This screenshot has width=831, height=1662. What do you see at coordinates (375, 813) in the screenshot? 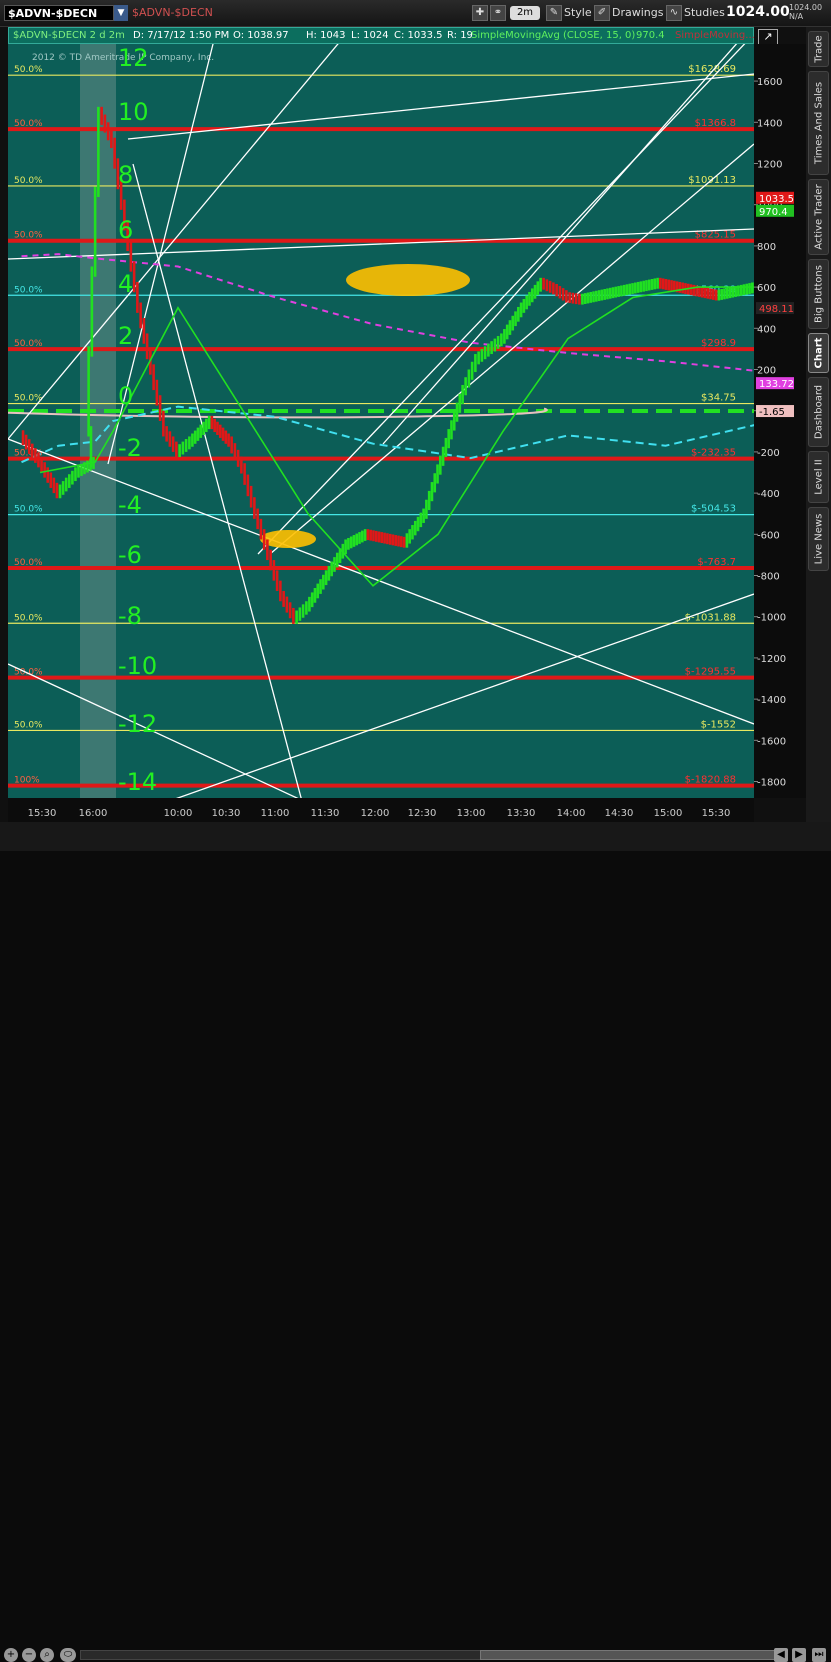
I see `x-tick-label: 12:00` at bounding box center [375, 813].